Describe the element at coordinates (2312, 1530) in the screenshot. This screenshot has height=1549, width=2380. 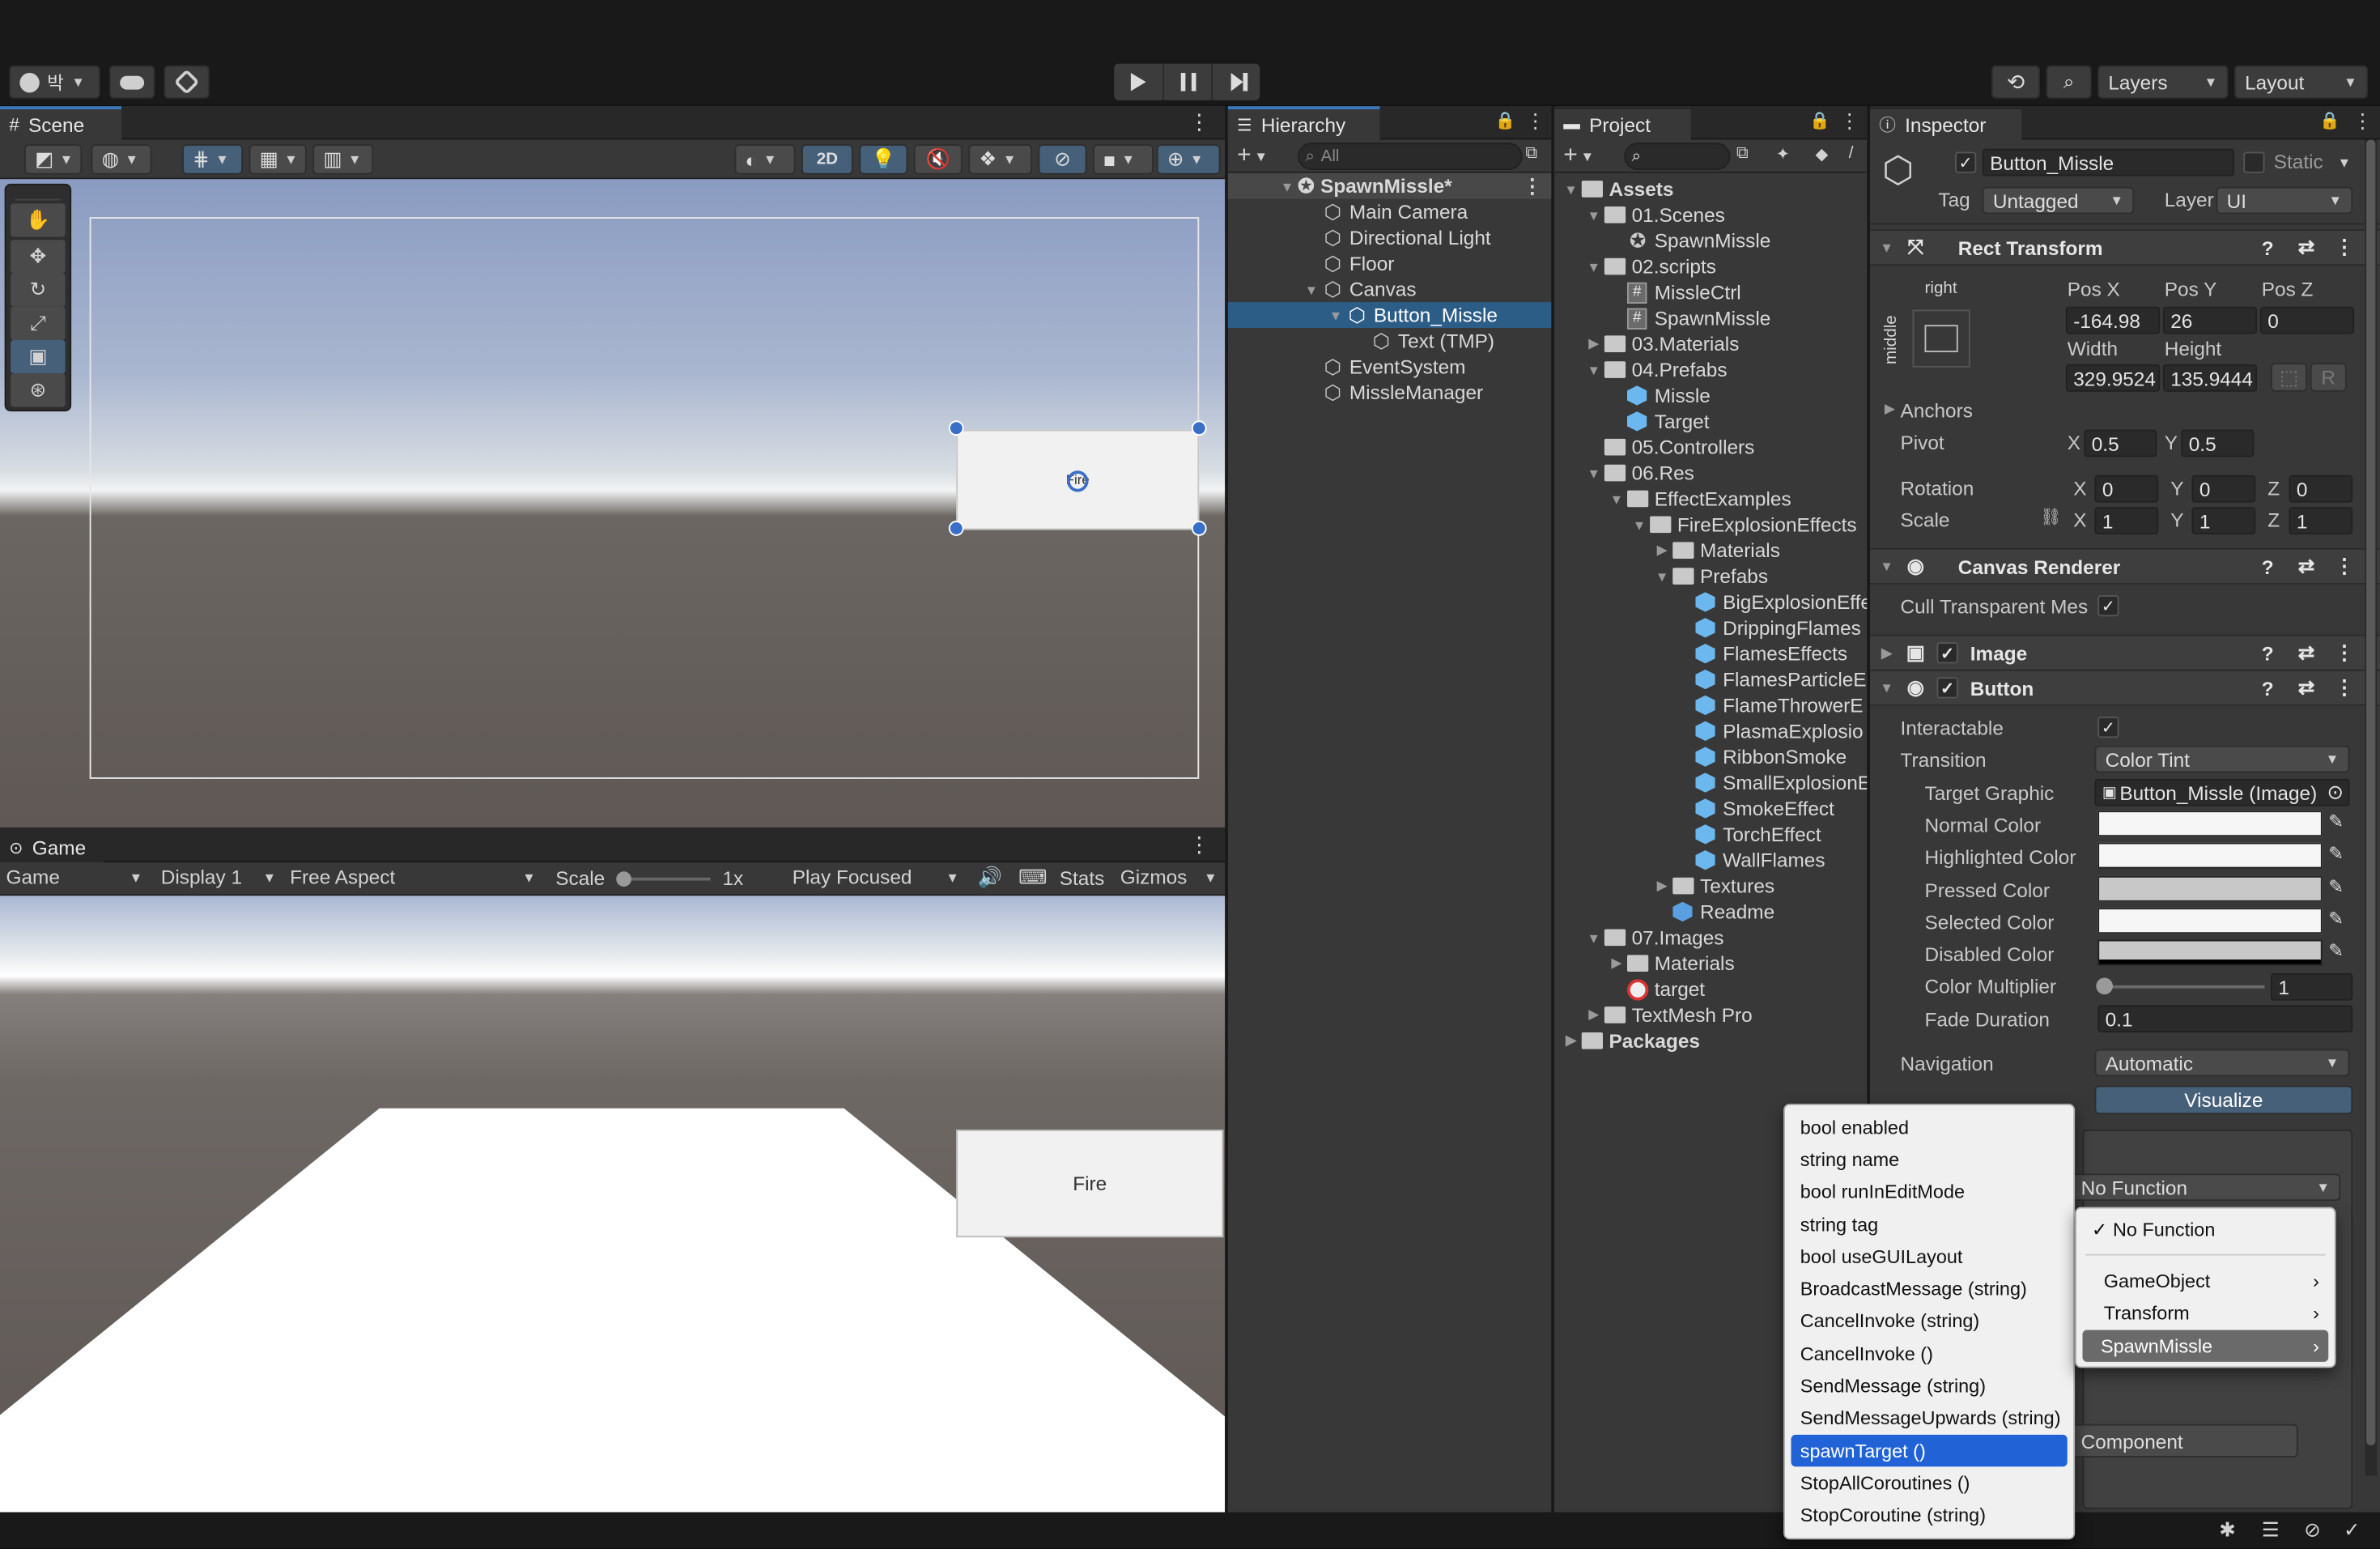
I see `debug-icon: ⊘` at that location.